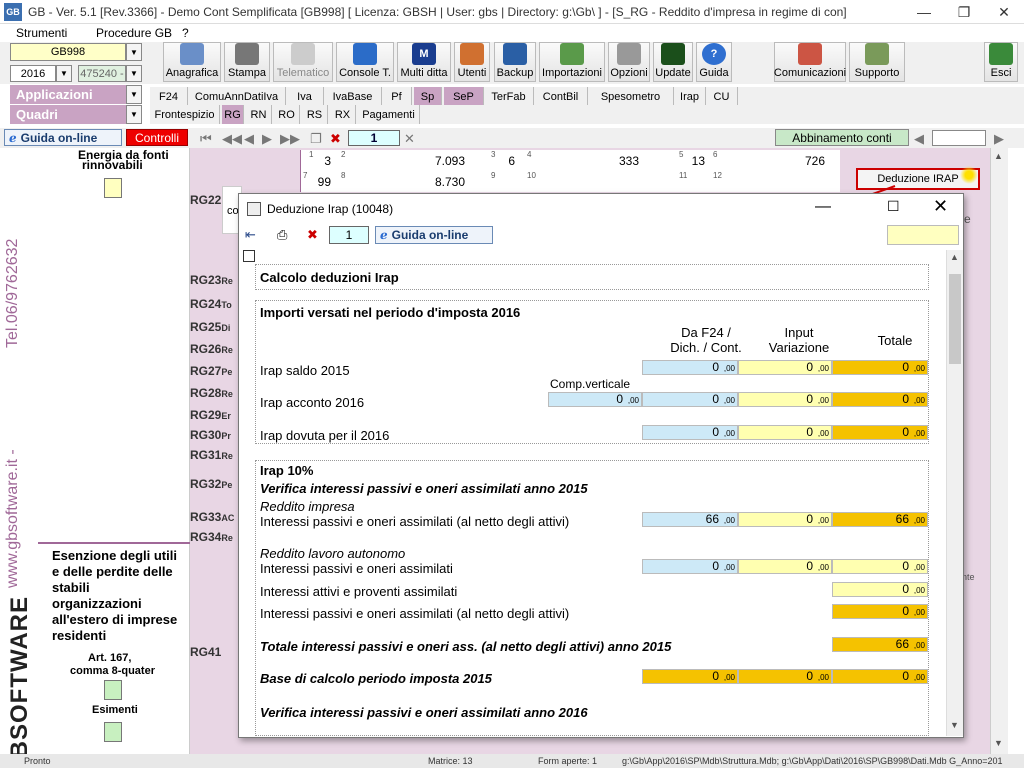 Image resolution: width=1024 pixels, height=768 pixels. What do you see at coordinates (509, 96) in the screenshot?
I see `tab-terfab: TerFab` at bounding box center [509, 96].